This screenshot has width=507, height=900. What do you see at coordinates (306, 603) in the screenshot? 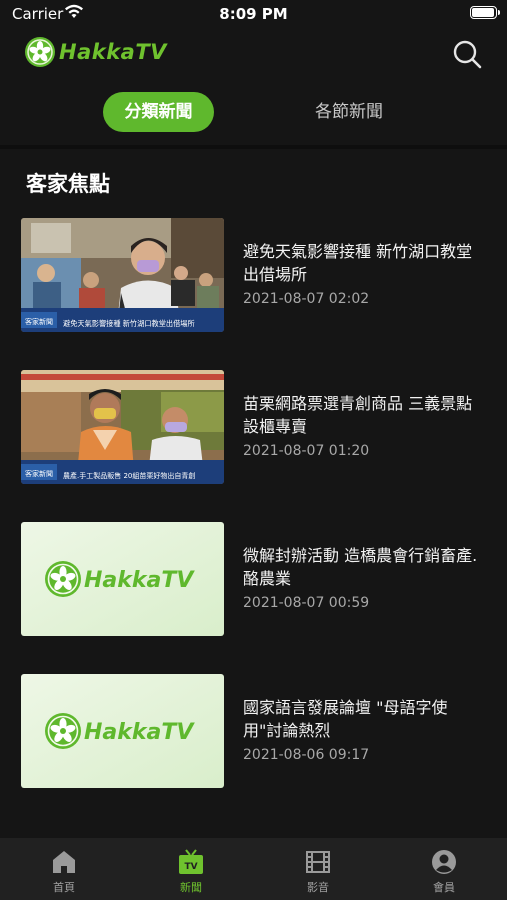
I see `news-date: 2021-08-07 00:59` at bounding box center [306, 603].